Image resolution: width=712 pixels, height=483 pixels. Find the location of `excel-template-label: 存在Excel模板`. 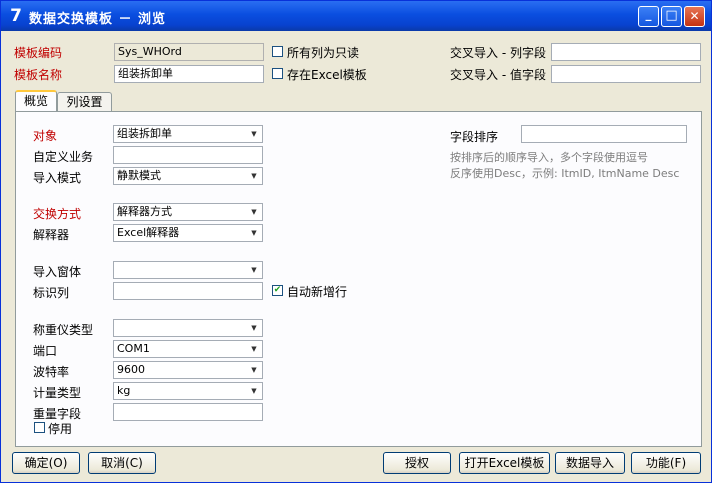

excel-template-label: 存在Excel模板 is located at coordinates (327, 75).